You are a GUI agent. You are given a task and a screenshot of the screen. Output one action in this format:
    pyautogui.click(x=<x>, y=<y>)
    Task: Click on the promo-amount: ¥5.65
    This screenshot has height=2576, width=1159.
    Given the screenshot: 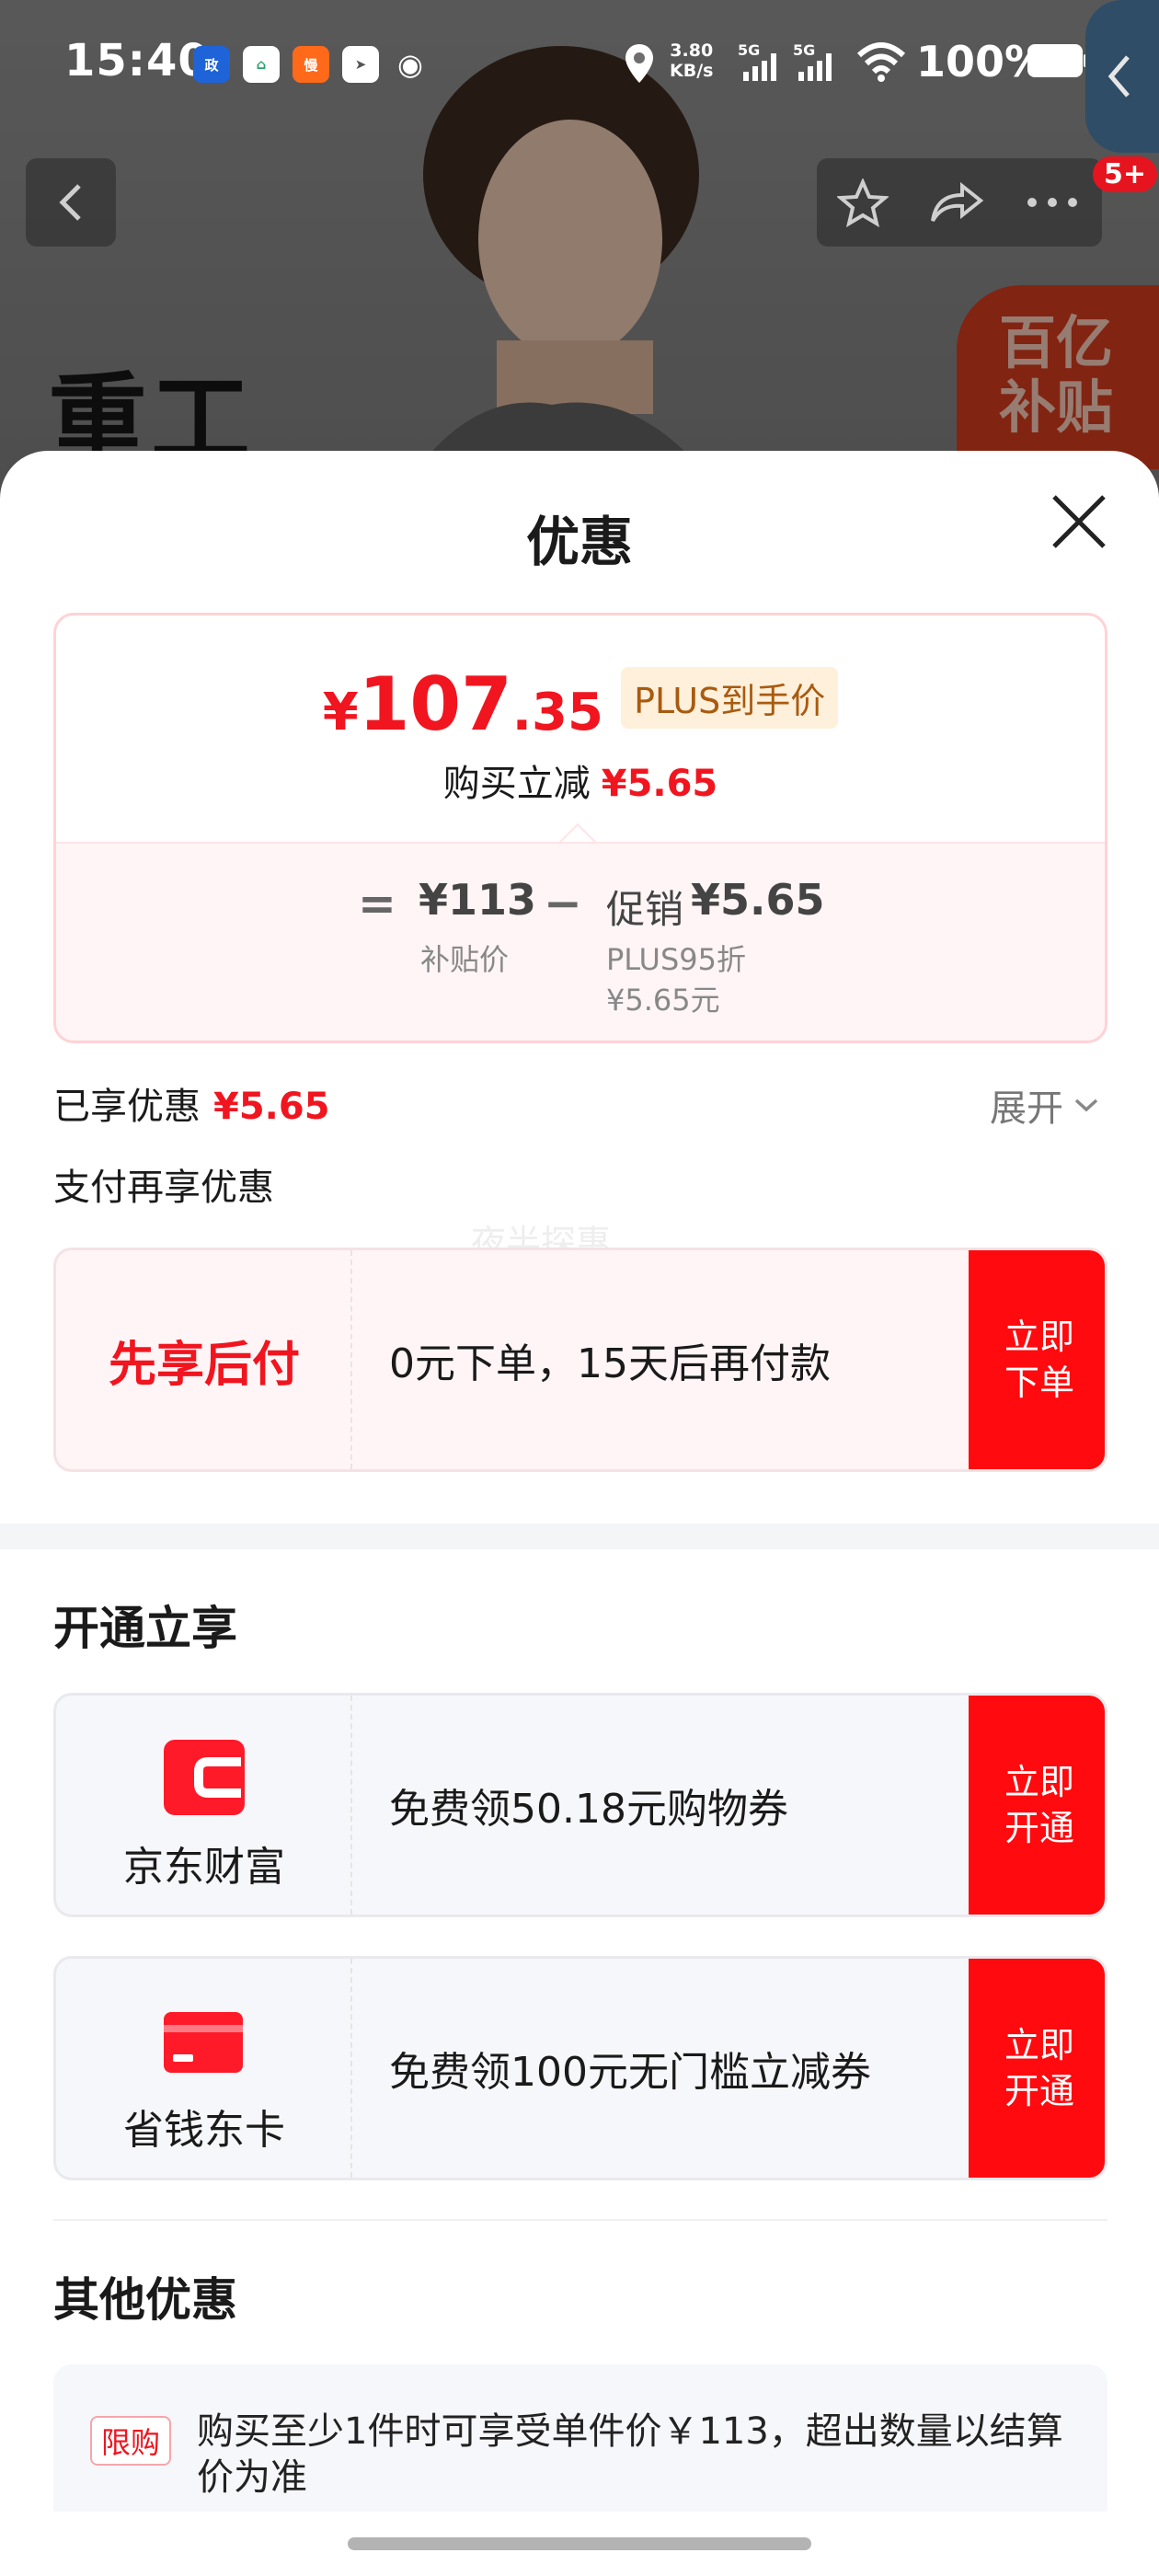 What is the action you would take?
    pyautogui.click(x=758, y=900)
    